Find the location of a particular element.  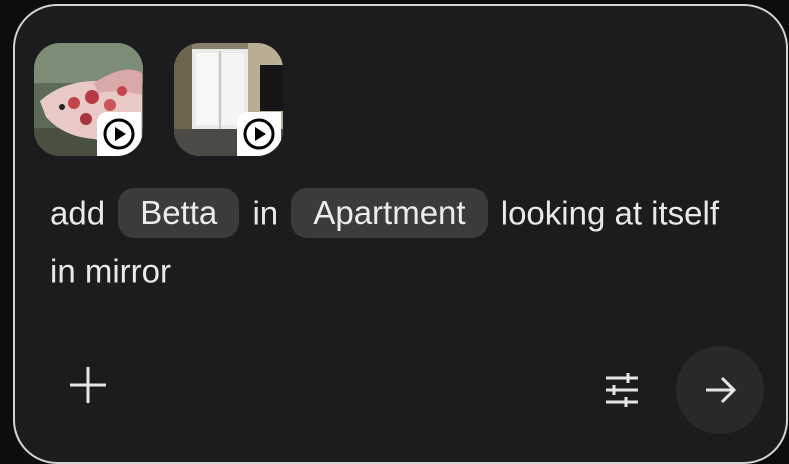

chip-apartment: Apartment is located at coordinates (389, 213).